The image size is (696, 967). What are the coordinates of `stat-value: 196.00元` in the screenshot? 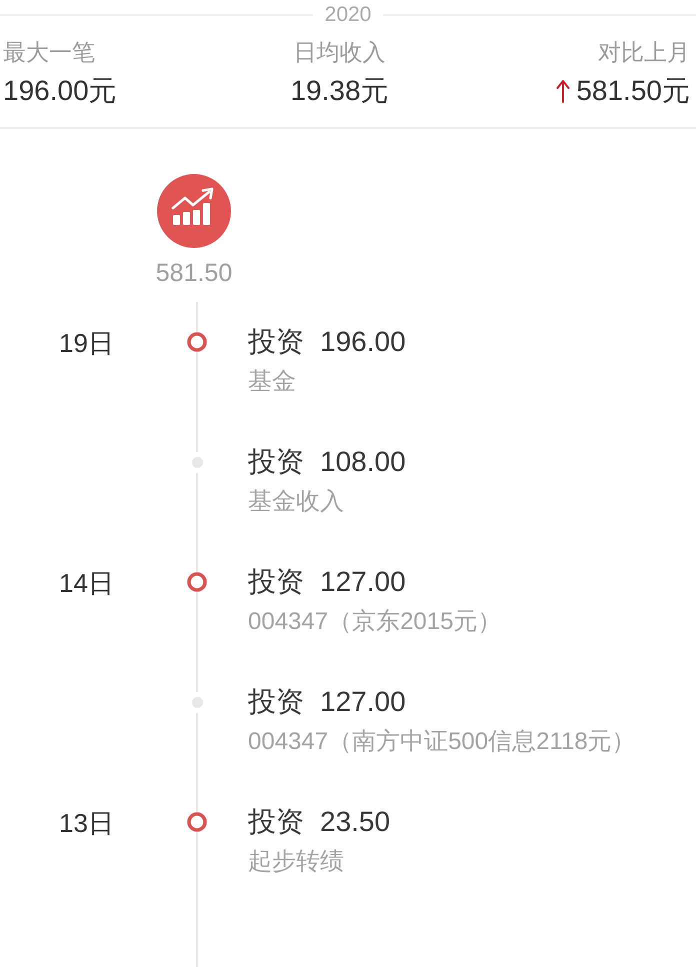 It's located at (60, 91).